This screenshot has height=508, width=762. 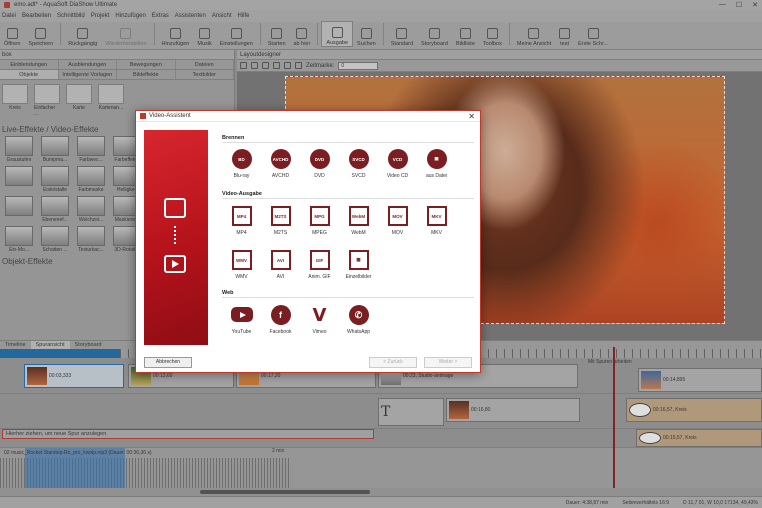 What do you see at coordinates (280, 265) in the screenshot?
I see `option-avi: AVI AVI` at bounding box center [280, 265].